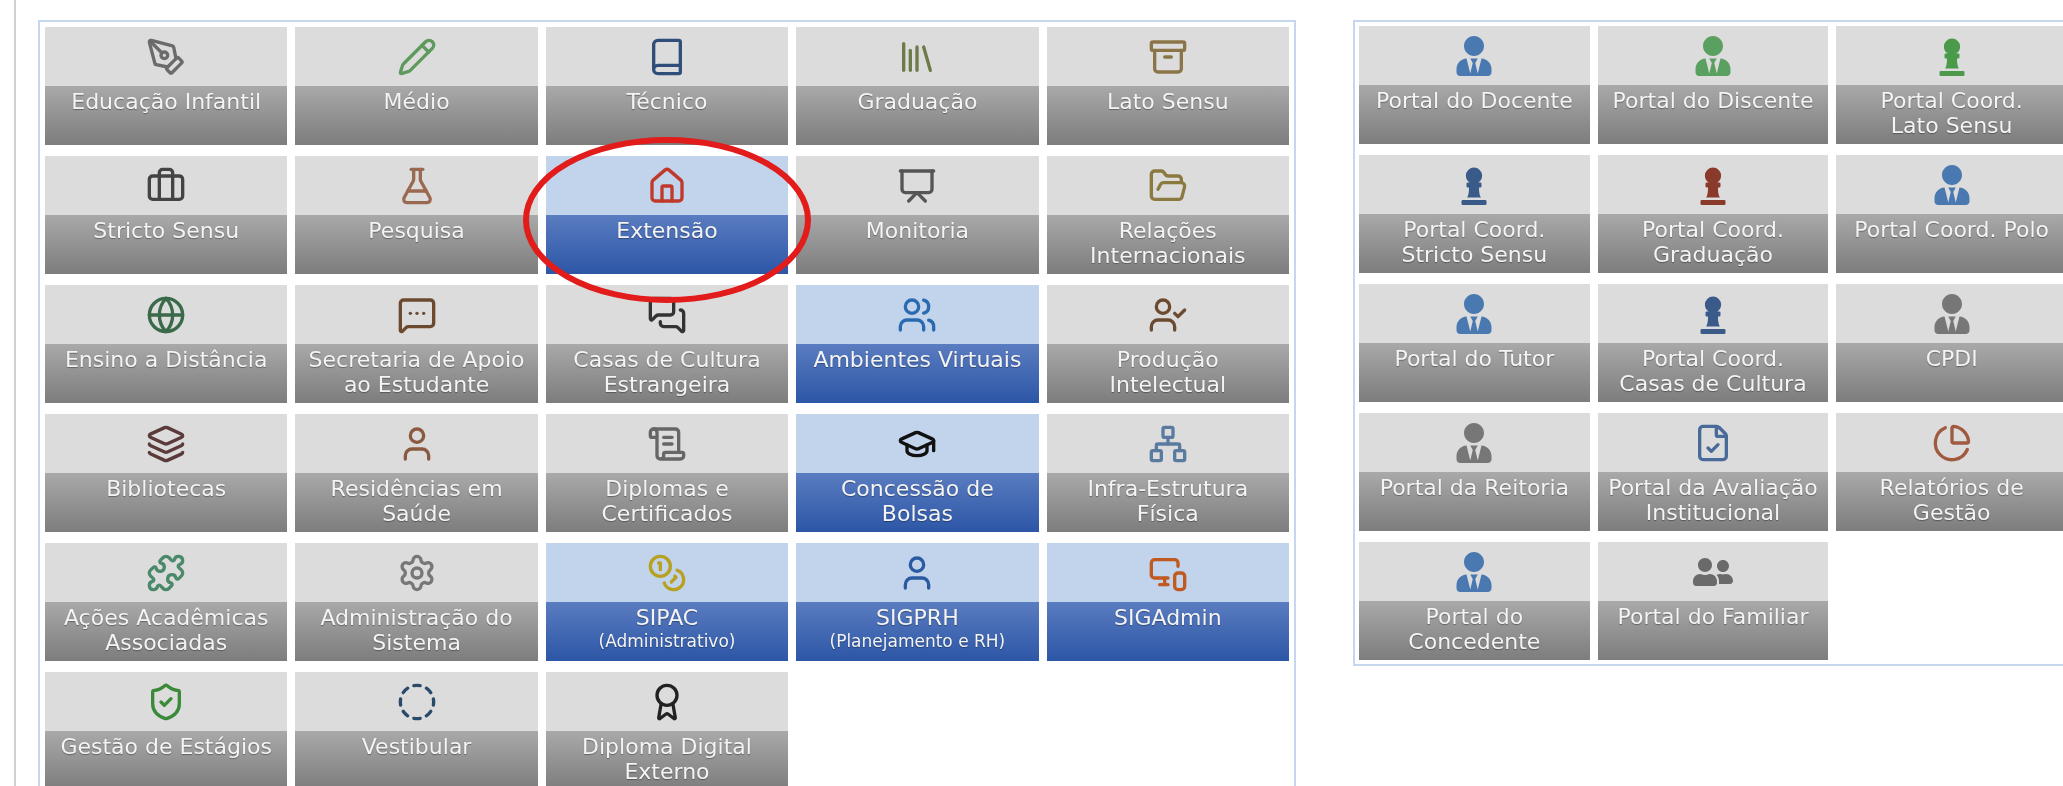 The height and width of the screenshot is (786, 2063). I want to click on module-tile: Extensão, so click(667, 215).